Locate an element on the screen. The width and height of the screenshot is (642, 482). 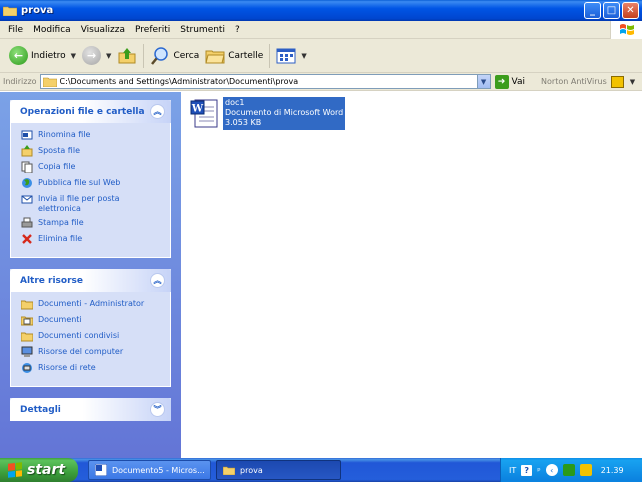
go-button: ➜ Vai is located at coordinates (510, 81).